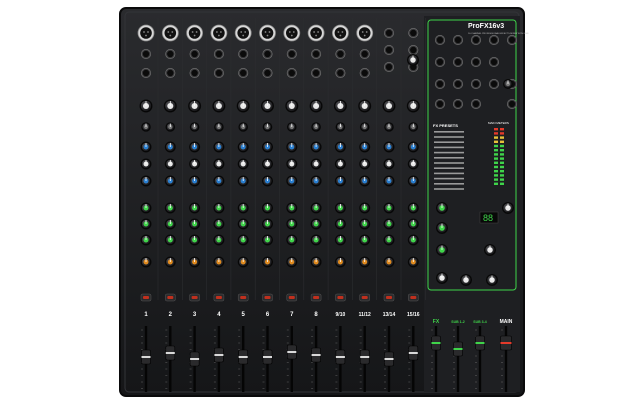  What do you see at coordinates (413, 60) in the screenshot?
I see `line-in-level-knob` at bounding box center [413, 60].